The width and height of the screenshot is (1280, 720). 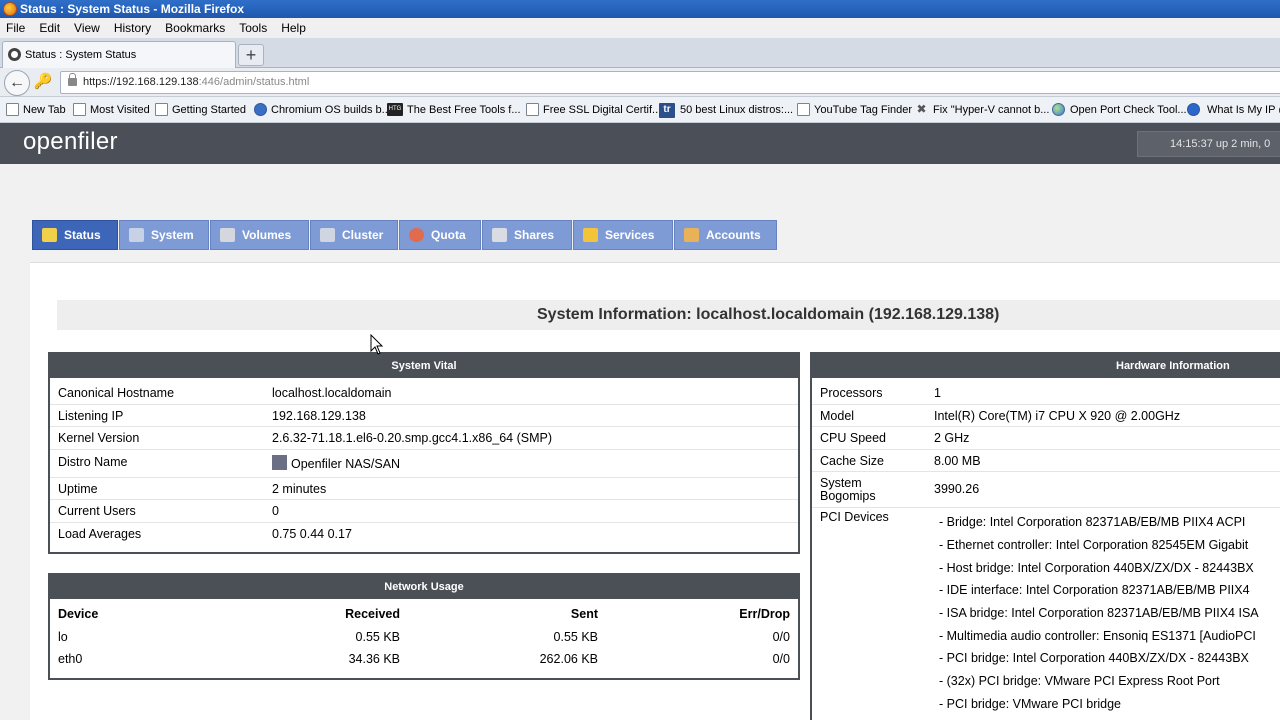 I want to click on window-title: Status : System Status - Mozilla Firefox, so click(x=132, y=9).